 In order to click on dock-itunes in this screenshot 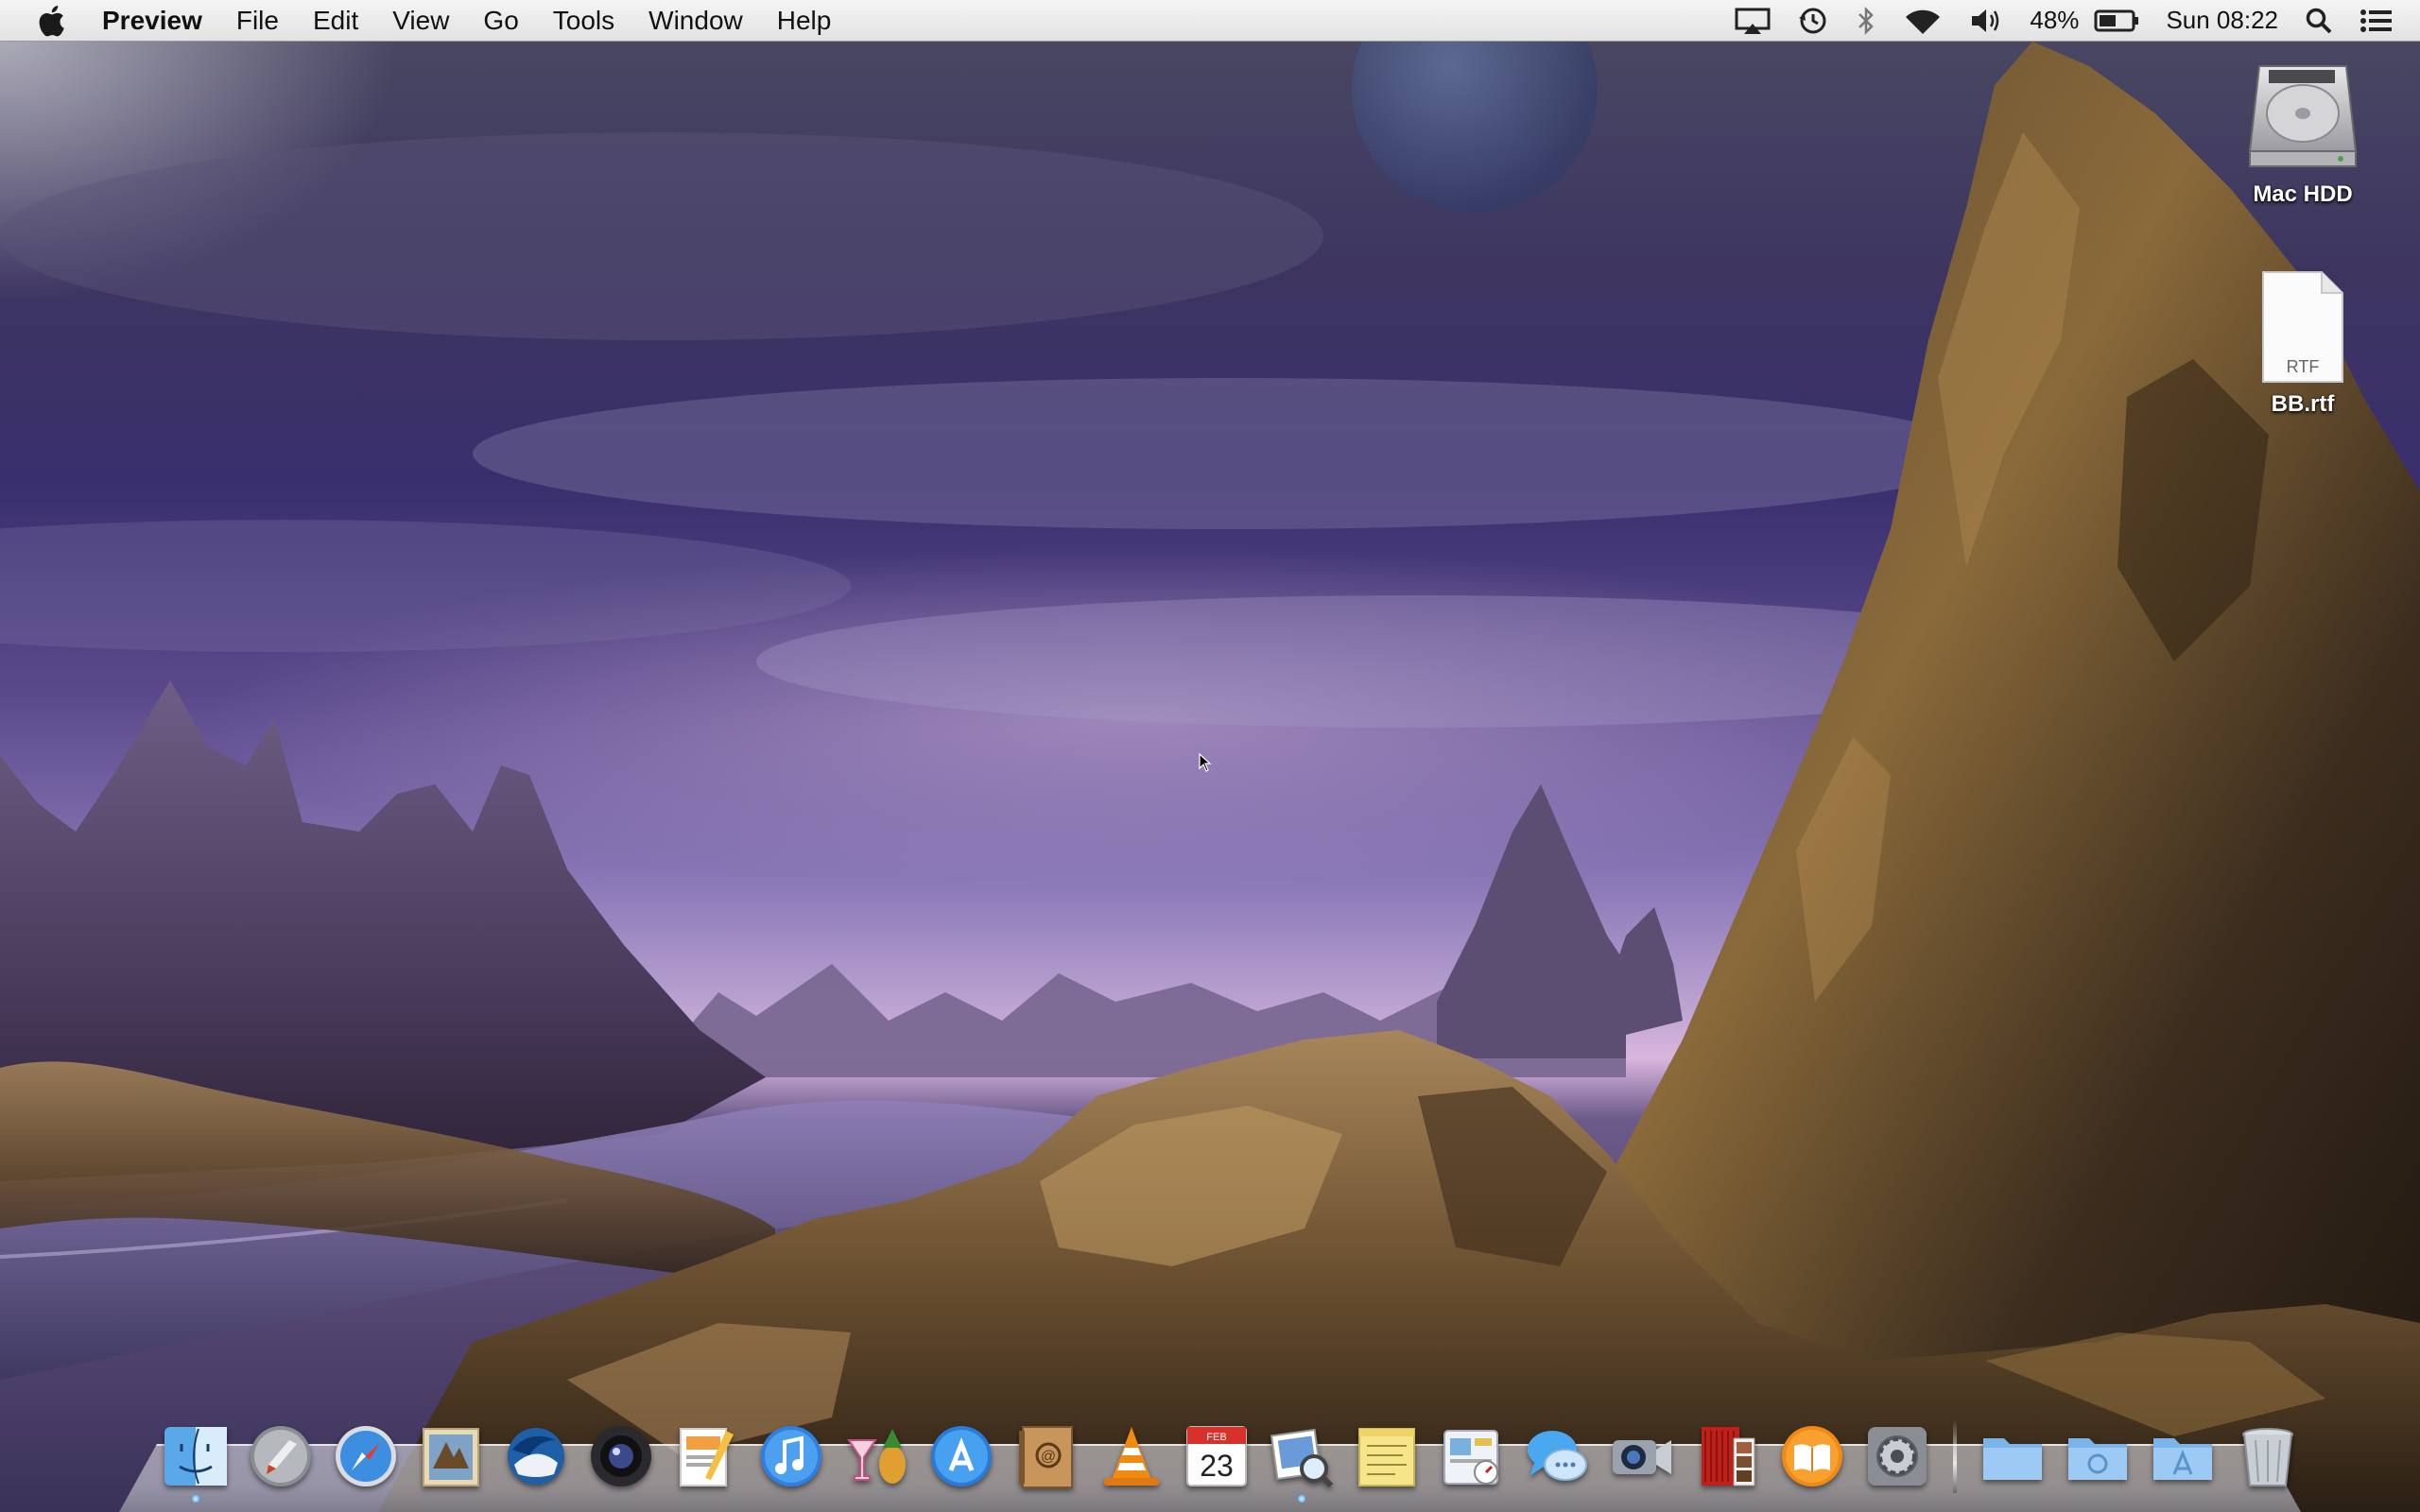, I will do `click(791, 1456)`.